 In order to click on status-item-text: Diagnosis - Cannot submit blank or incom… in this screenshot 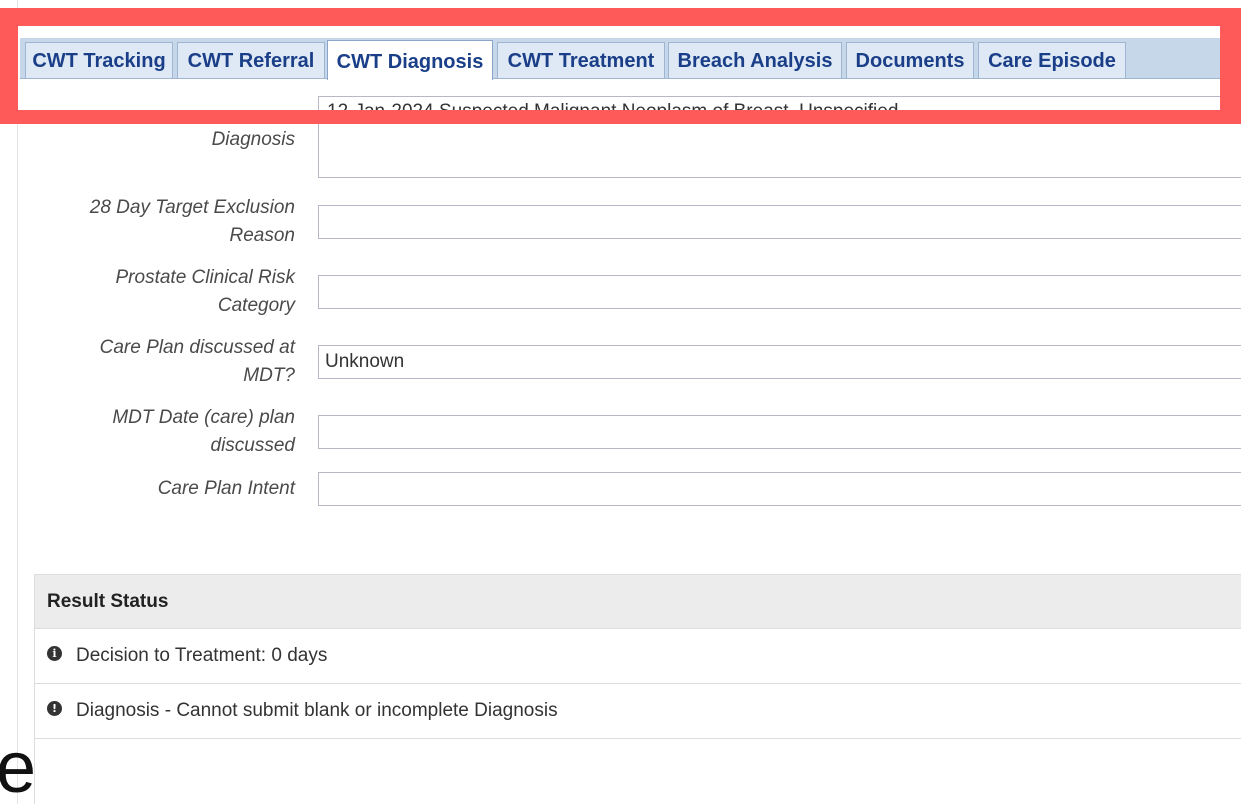, I will do `click(317, 710)`.